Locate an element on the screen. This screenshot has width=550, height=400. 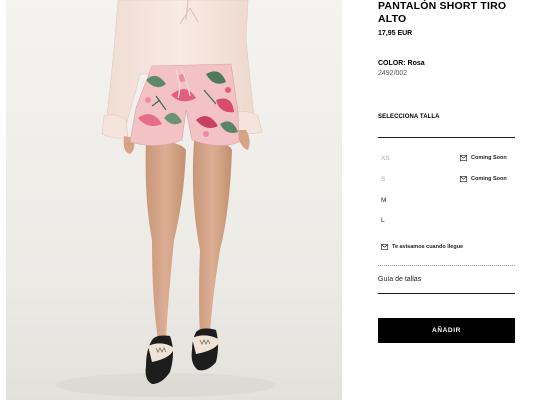
size-label: M is located at coordinates (384, 200).